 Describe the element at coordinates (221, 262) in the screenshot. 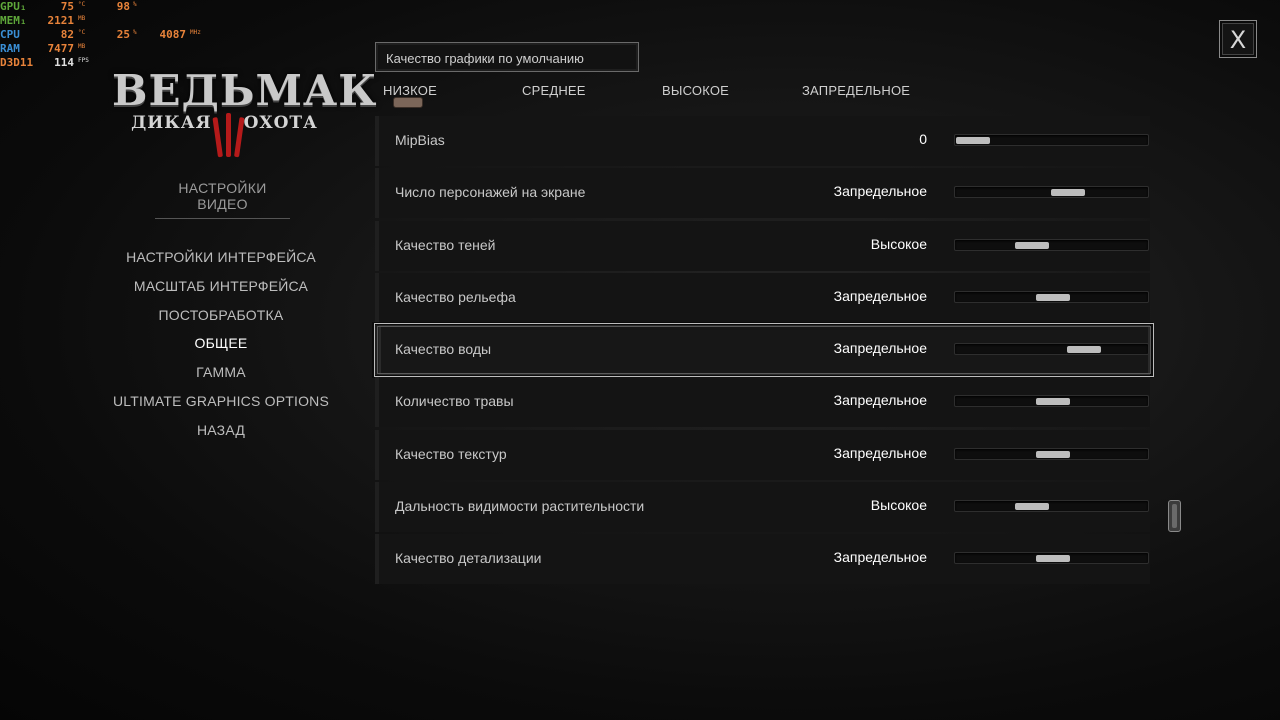

I see `menu-item: НАСТРОЙКИ ИНТЕРФЕЙСА` at that location.